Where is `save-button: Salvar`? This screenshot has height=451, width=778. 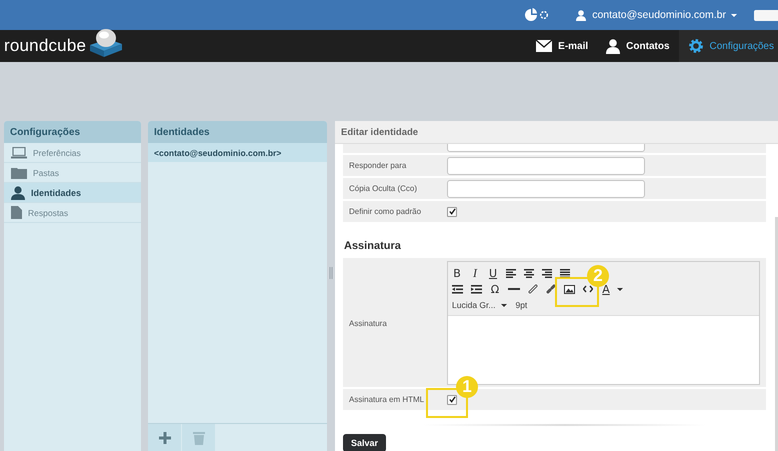
save-button: Salvar is located at coordinates (364, 442).